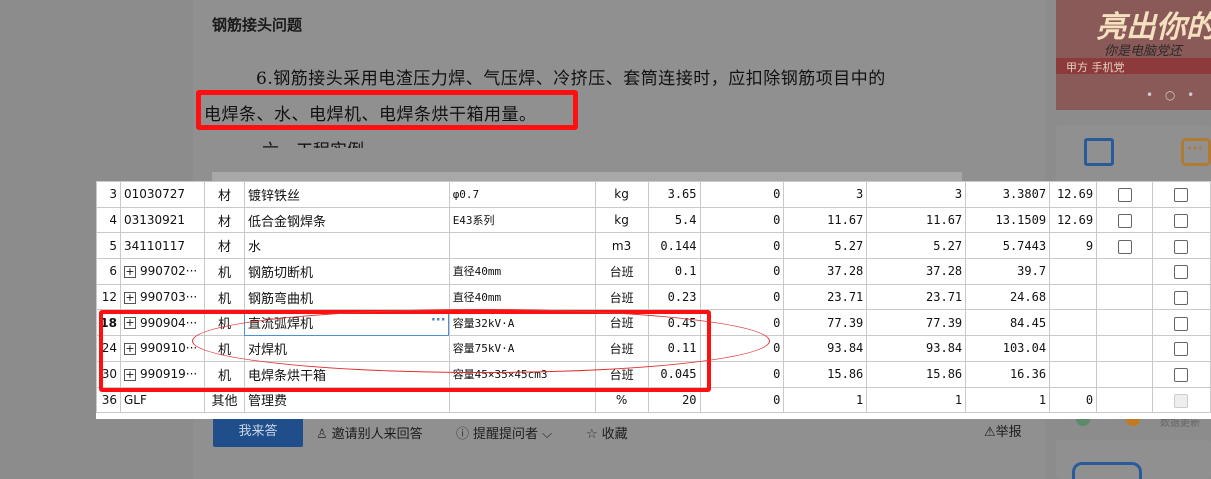 This screenshot has width=1211, height=479. I want to click on value-cell: 93.84, so click(825, 348).